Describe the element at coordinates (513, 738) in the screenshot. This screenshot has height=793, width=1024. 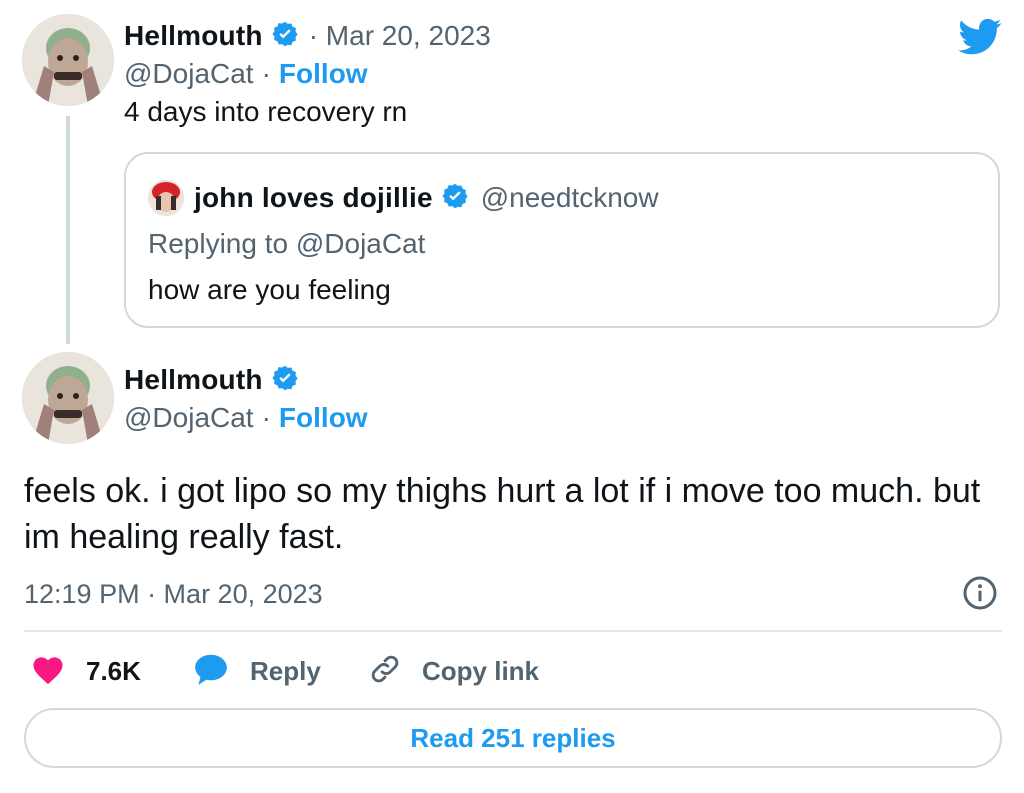
I see `read-replies-button: Read 251 replies` at that location.